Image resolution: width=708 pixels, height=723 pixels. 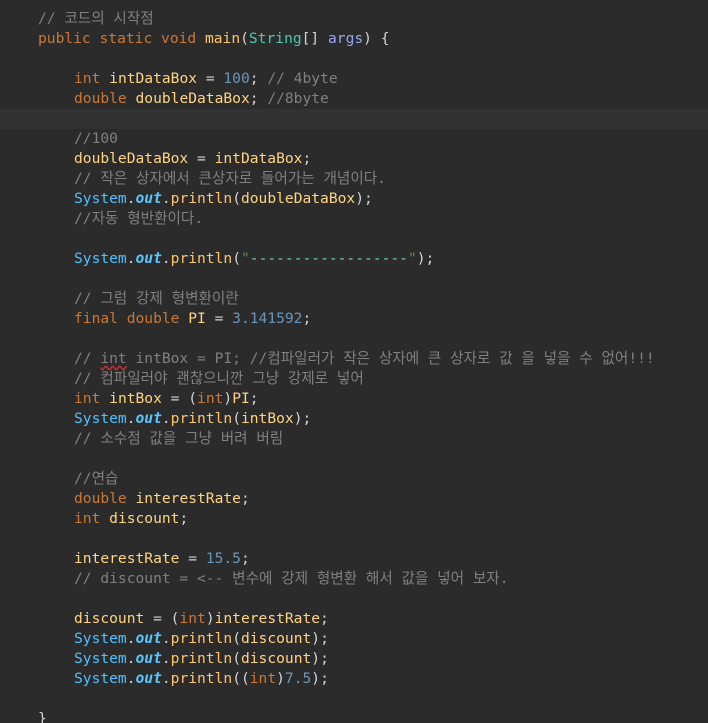 What do you see at coordinates (210, 618) in the screenshot?
I see `code-token: )` at bounding box center [210, 618].